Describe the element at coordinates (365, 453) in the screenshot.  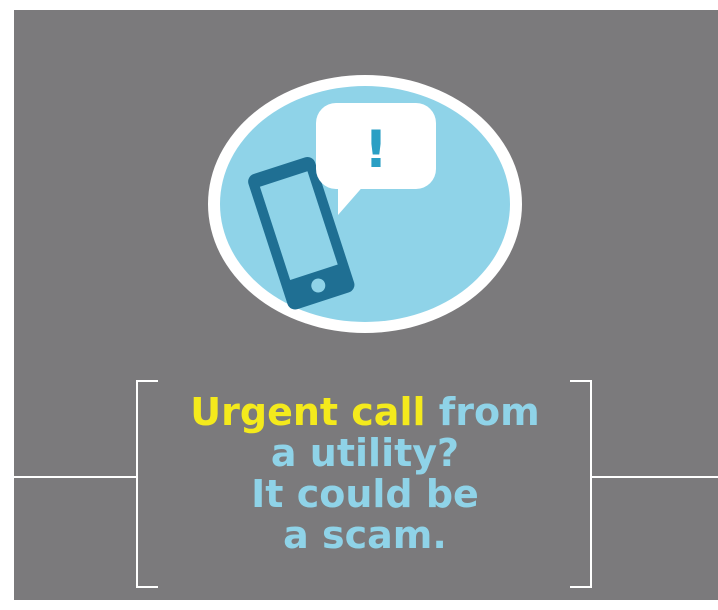
I see `headline-line-2: a utility?` at that location.